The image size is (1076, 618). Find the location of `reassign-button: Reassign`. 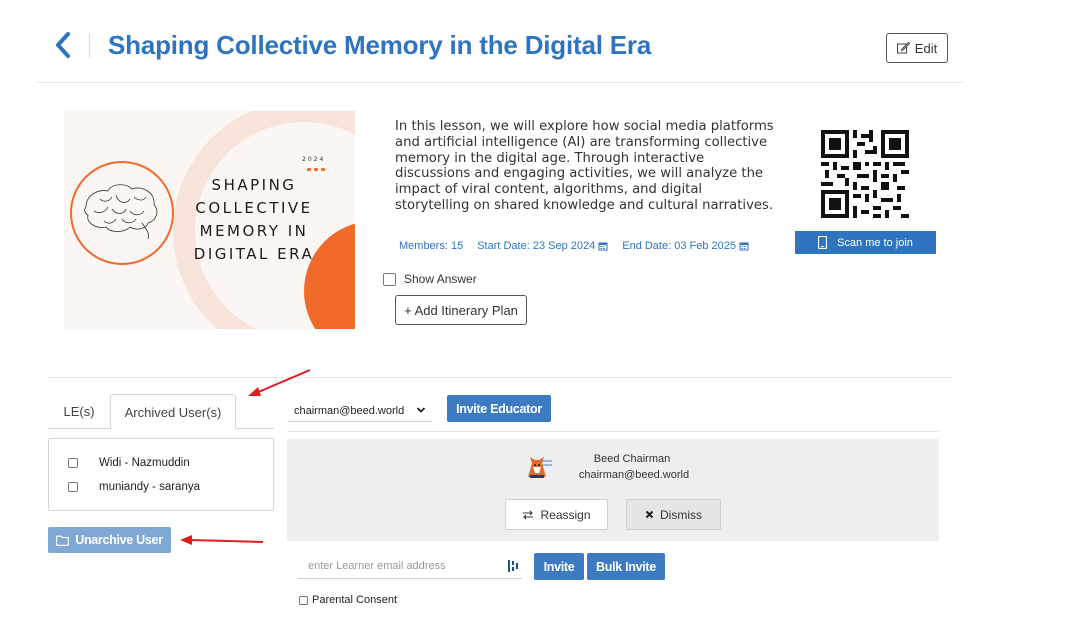

reassign-button: Reassign is located at coordinates (556, 514).